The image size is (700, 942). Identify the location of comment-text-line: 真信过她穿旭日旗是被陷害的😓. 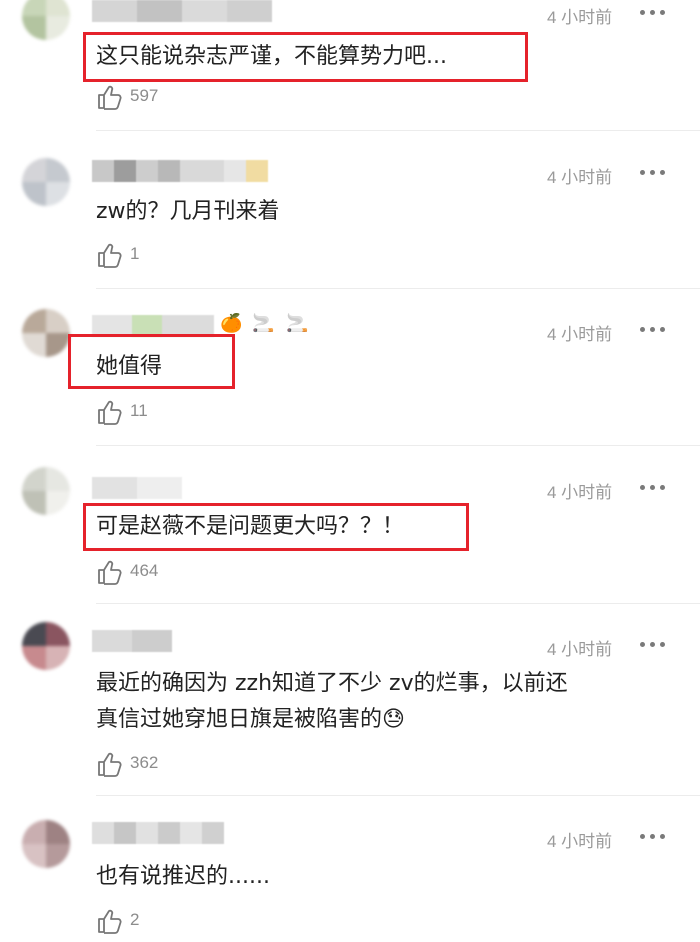
(250, 720).